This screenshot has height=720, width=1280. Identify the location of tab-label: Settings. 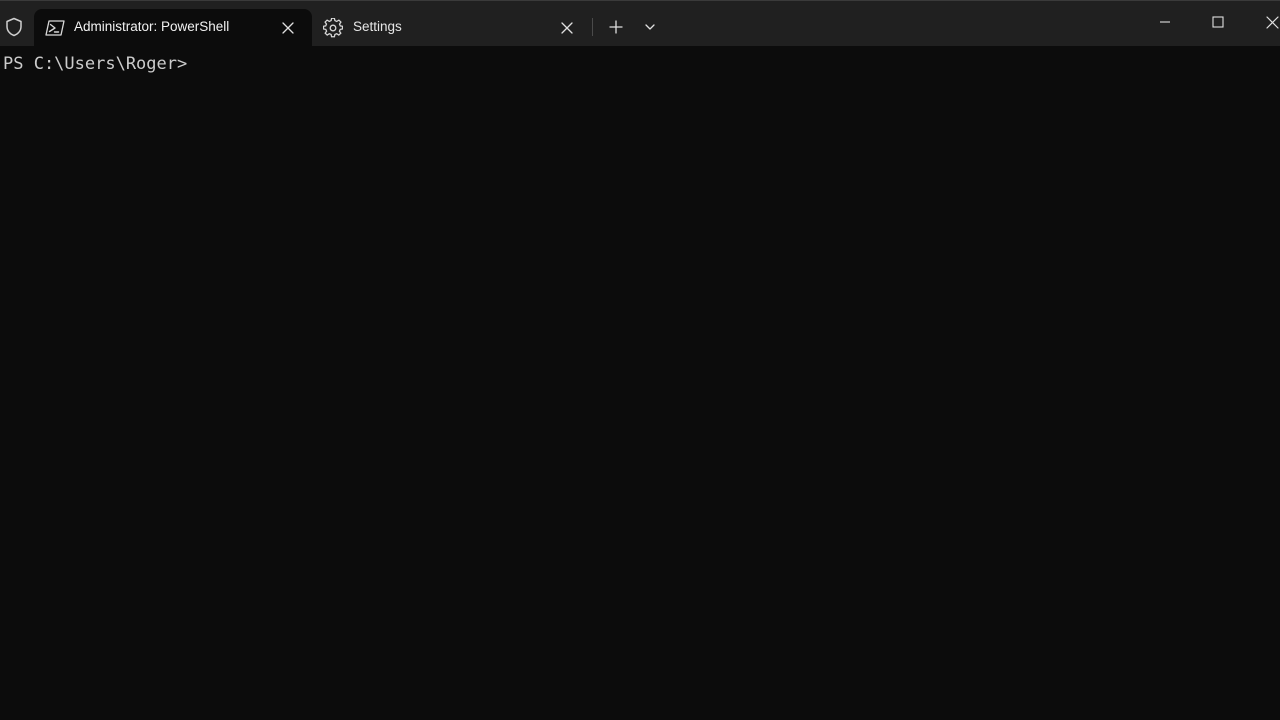
(377, 26).